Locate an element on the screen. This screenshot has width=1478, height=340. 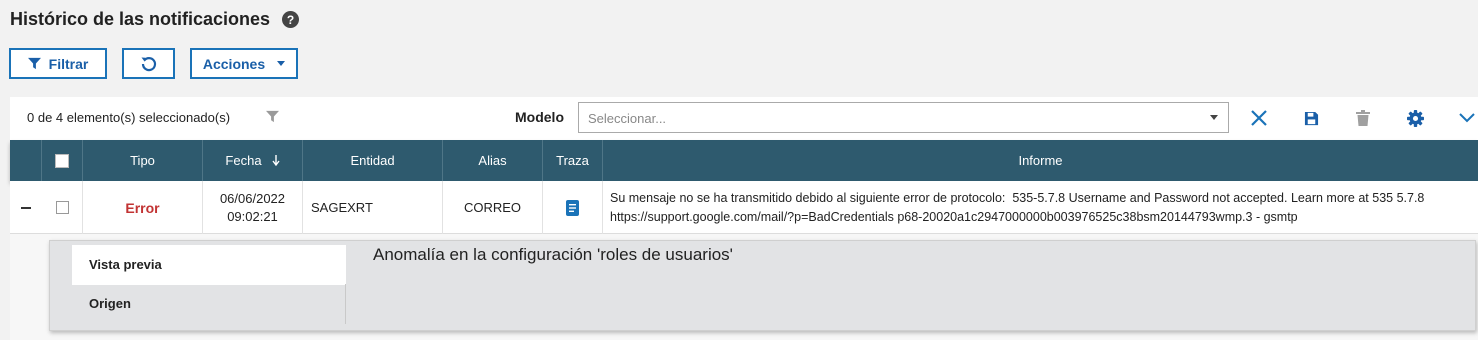
actions-button: Acciones is located at coordinates (244, 63).